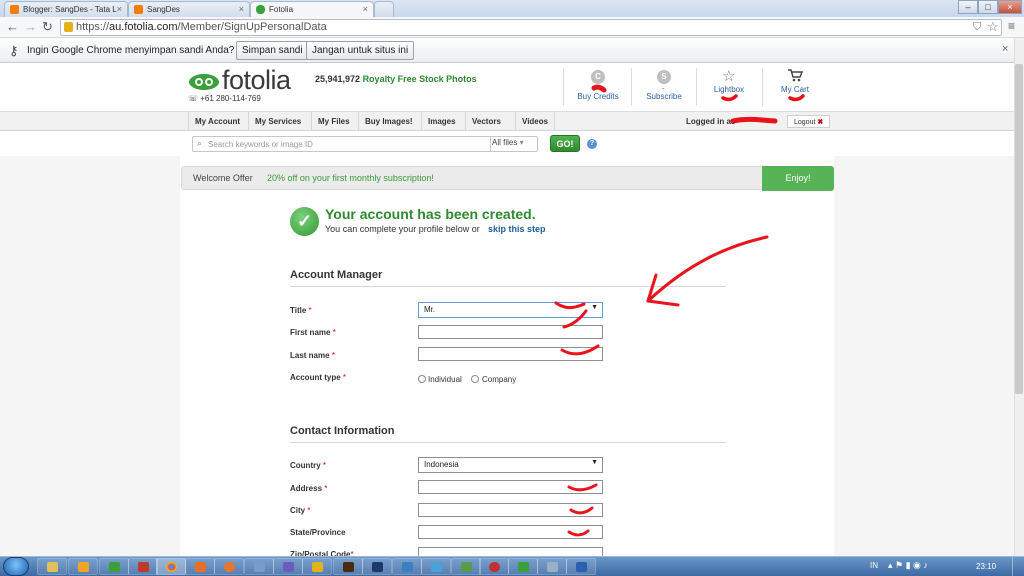  What do you see at coordinates (12, 27) in the screenshot?
I see `back-icon: ←` at bounding box center [12, 27].